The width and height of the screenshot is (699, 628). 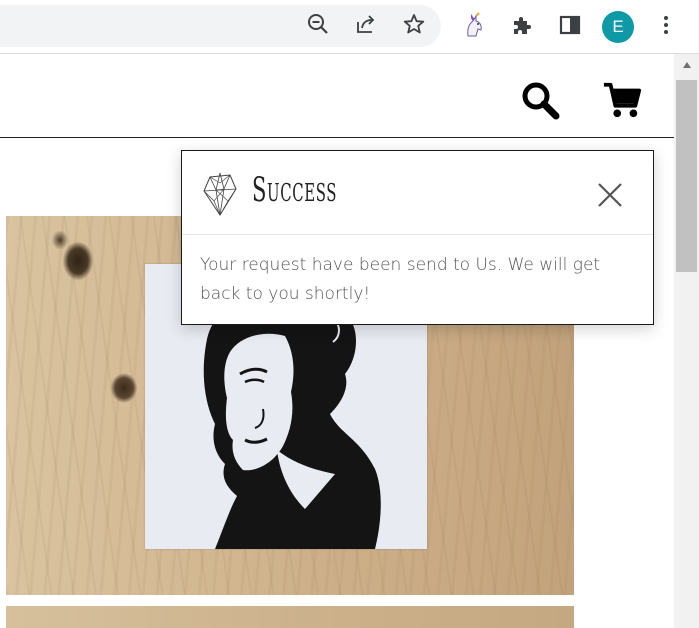 I want to click on scroll-up-arrow-icon, so click(x=686, y=65).